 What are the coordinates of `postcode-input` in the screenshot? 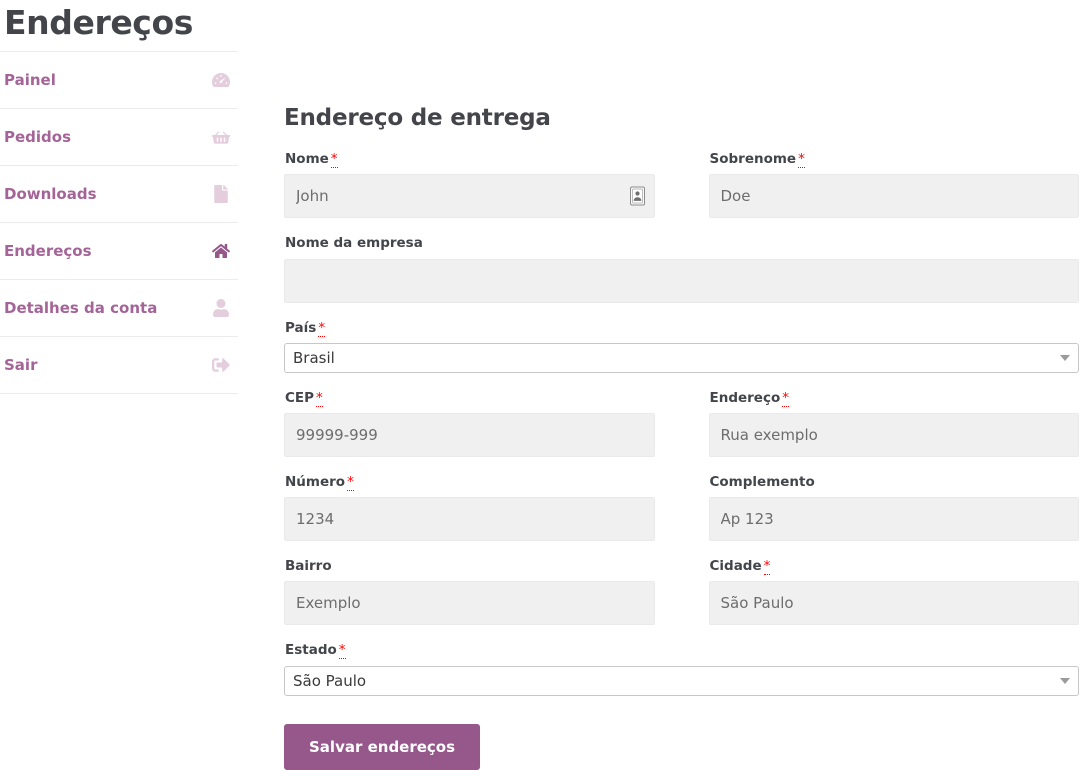 It's located at (469, 435).